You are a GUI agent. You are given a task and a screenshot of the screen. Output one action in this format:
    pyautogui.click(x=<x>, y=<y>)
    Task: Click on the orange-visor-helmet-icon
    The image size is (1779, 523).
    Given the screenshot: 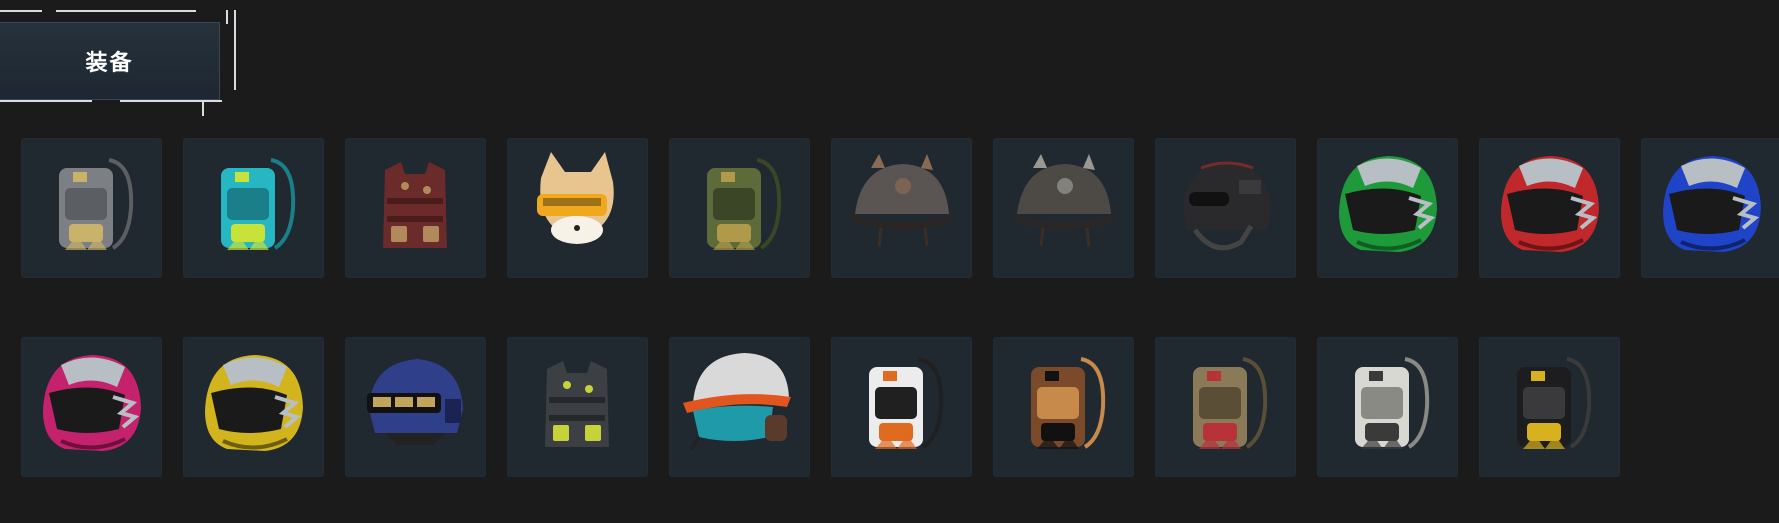 What is the action you would take?
    pyautogui.click(x=737, y=402)
    